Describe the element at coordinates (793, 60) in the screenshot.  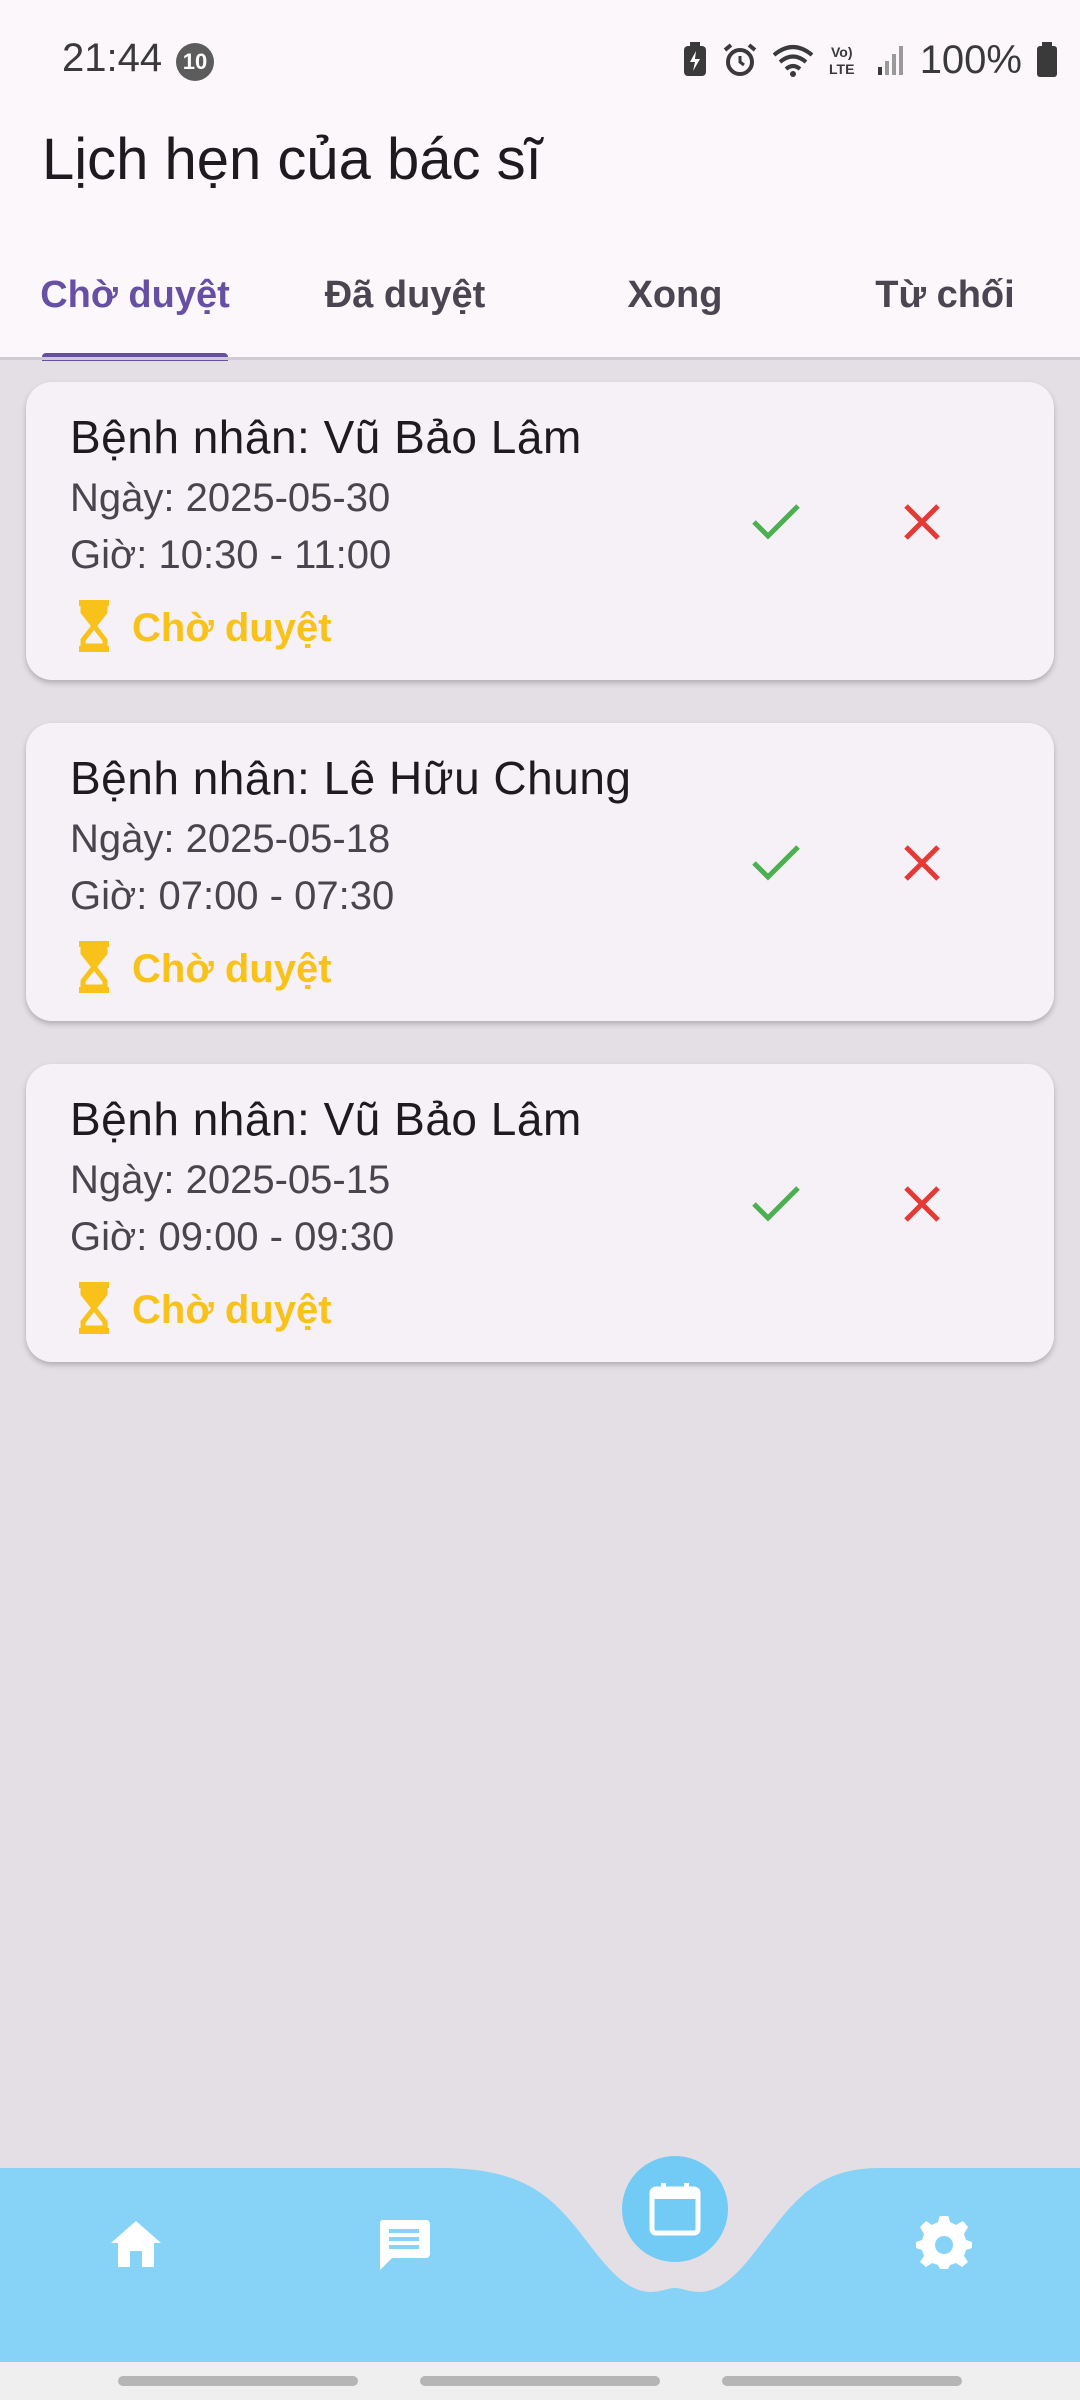
I see `wifi-icon` at that location.